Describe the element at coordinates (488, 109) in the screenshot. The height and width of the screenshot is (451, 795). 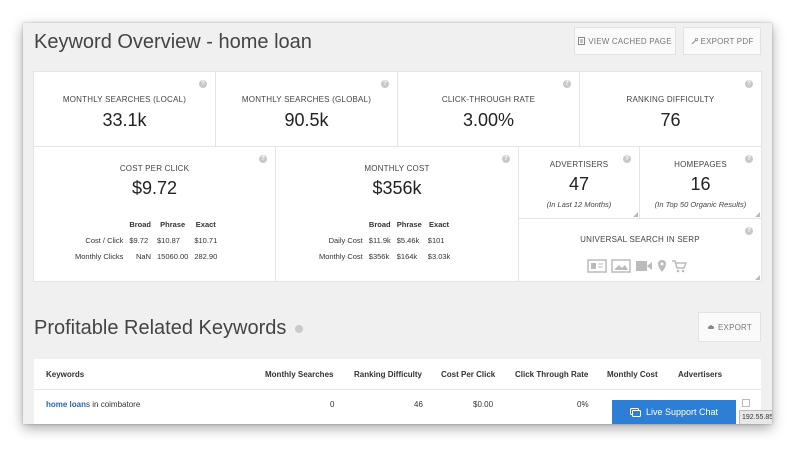
I see `click-through-rate-card: ? CLICK-THROUGH RATE 3.00%` at that location.